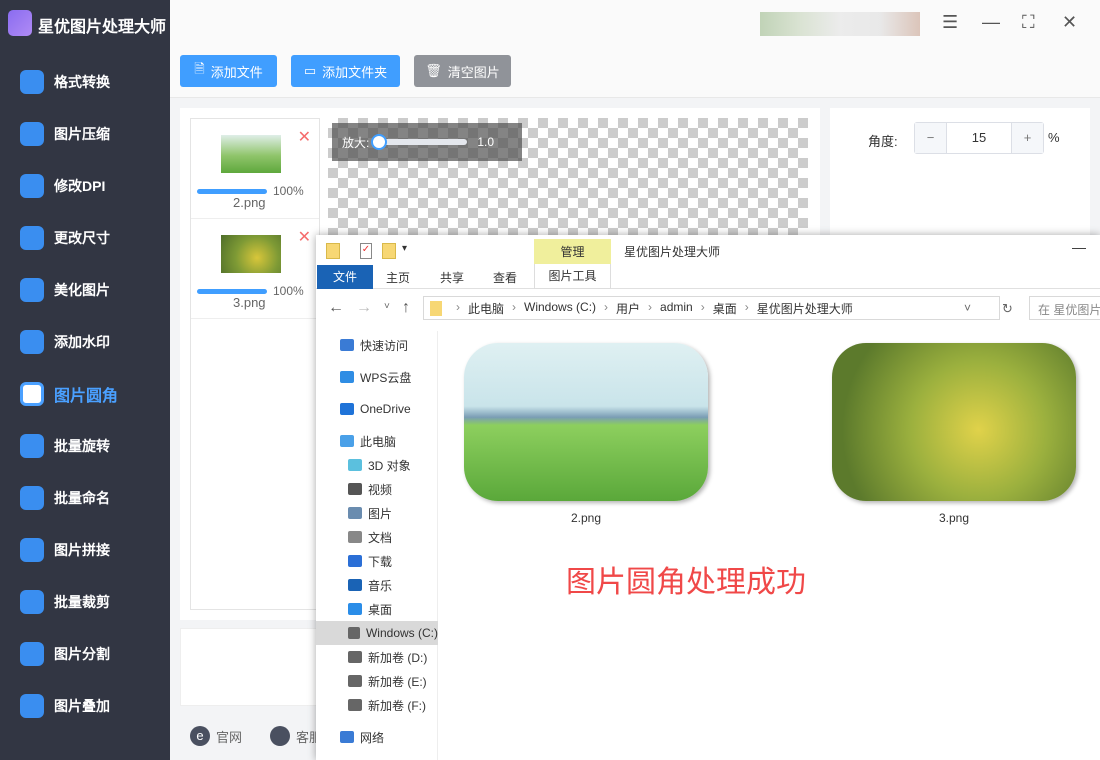  Describe the element at coordinates (840, 24) in the screenshot. I see `user-avatar` at that location.